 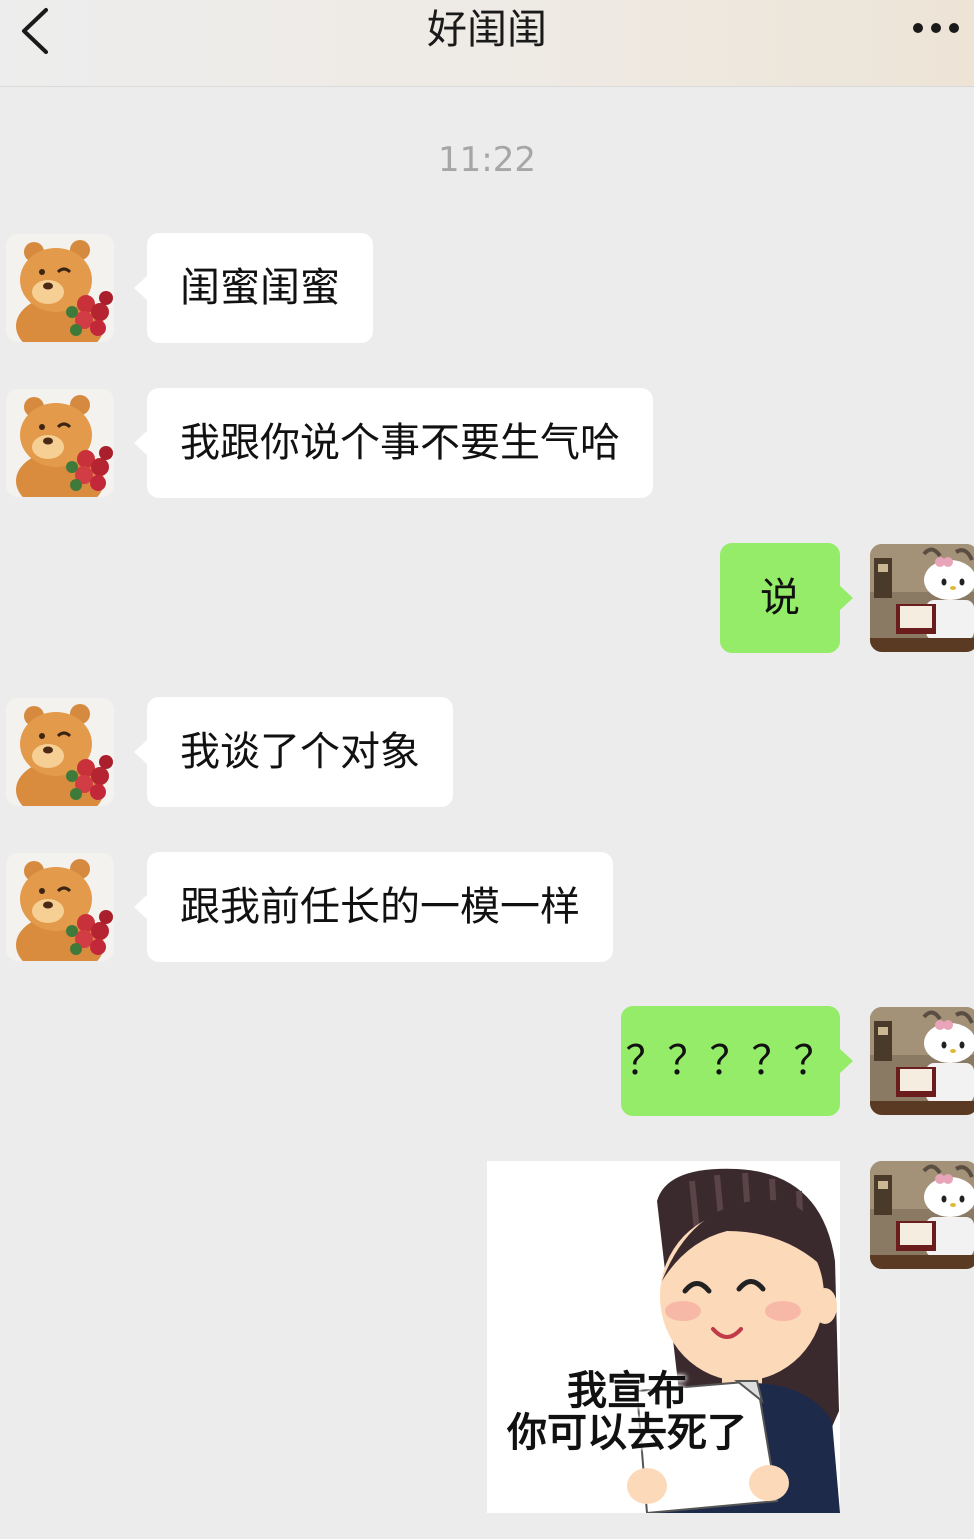 I want to click on sticker-caption-line1: 我宣布, so click(x=627, y=1391).